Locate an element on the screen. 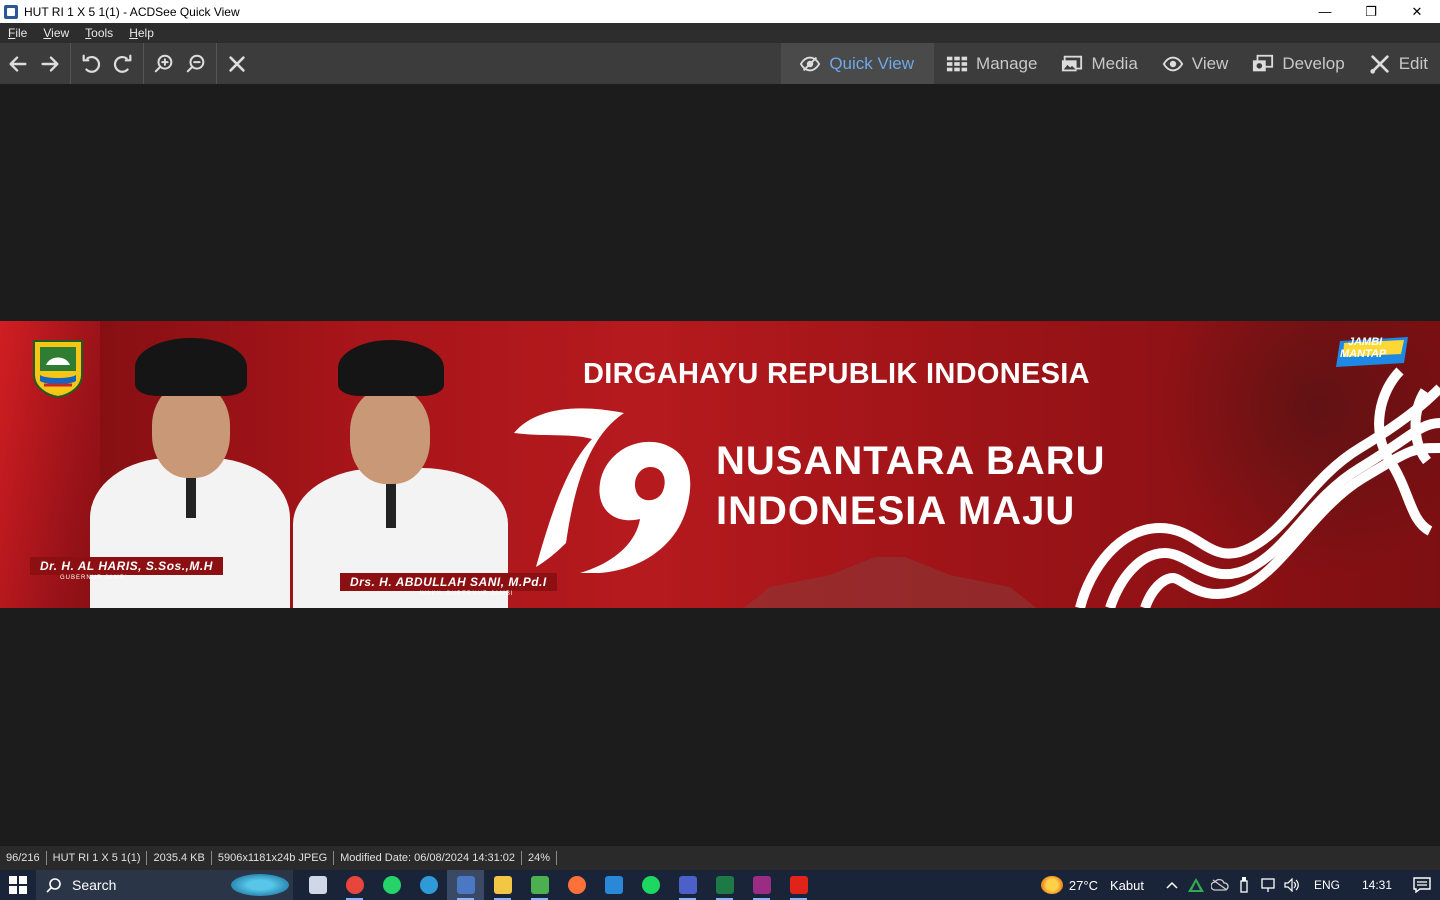 This screenshot has height=900, width=1440. spotify-icon is located at coordinates (650, 885).